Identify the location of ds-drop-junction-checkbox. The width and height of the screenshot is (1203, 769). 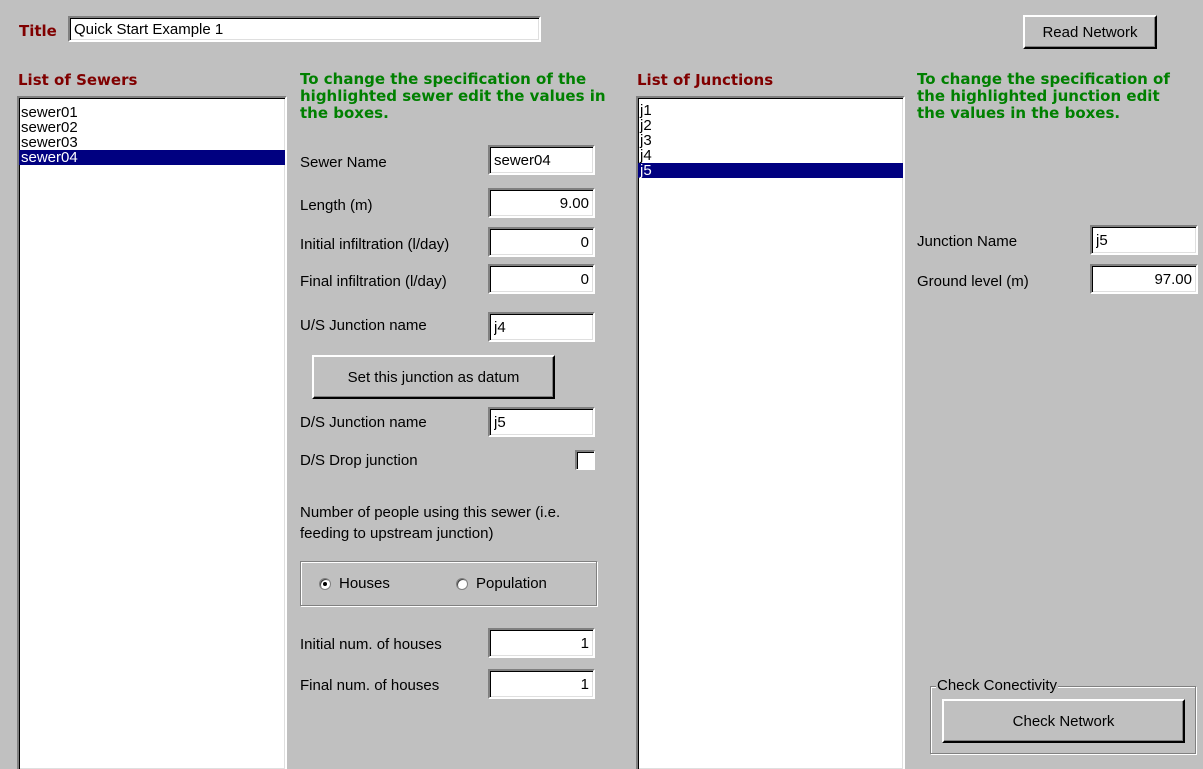
(585, 460).